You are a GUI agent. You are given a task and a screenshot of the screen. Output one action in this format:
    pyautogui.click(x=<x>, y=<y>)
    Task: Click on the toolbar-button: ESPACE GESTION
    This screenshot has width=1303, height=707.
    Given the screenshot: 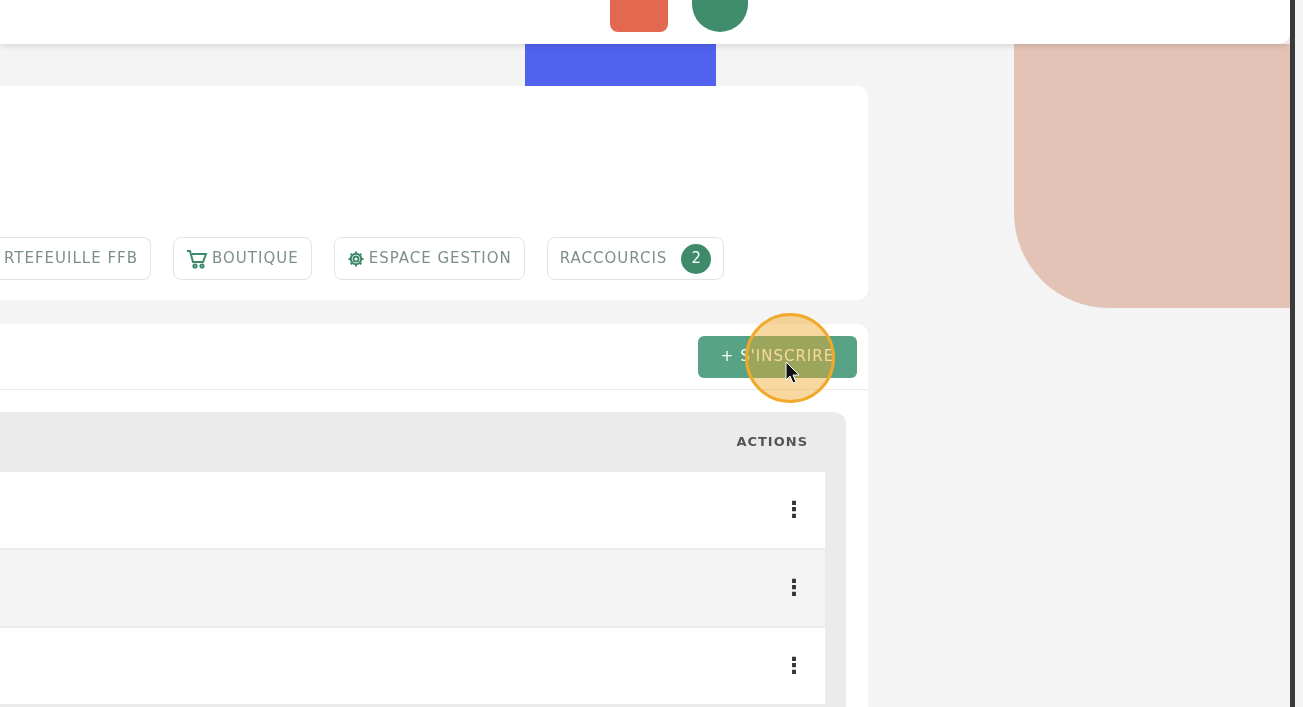 What is the action you would take?
    pyautogui.click(x=429, y=258)
    